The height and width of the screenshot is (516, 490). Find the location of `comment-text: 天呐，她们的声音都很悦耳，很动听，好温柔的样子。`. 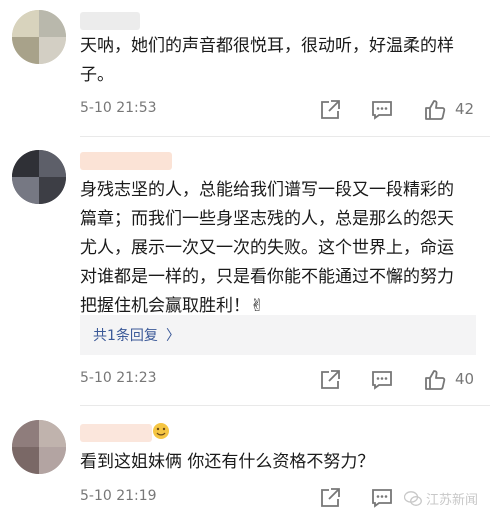

comment-text: 天呐，她们的声音都很悦耳，很动听，好温柔的样子。 is located at coordinates (267, 60).